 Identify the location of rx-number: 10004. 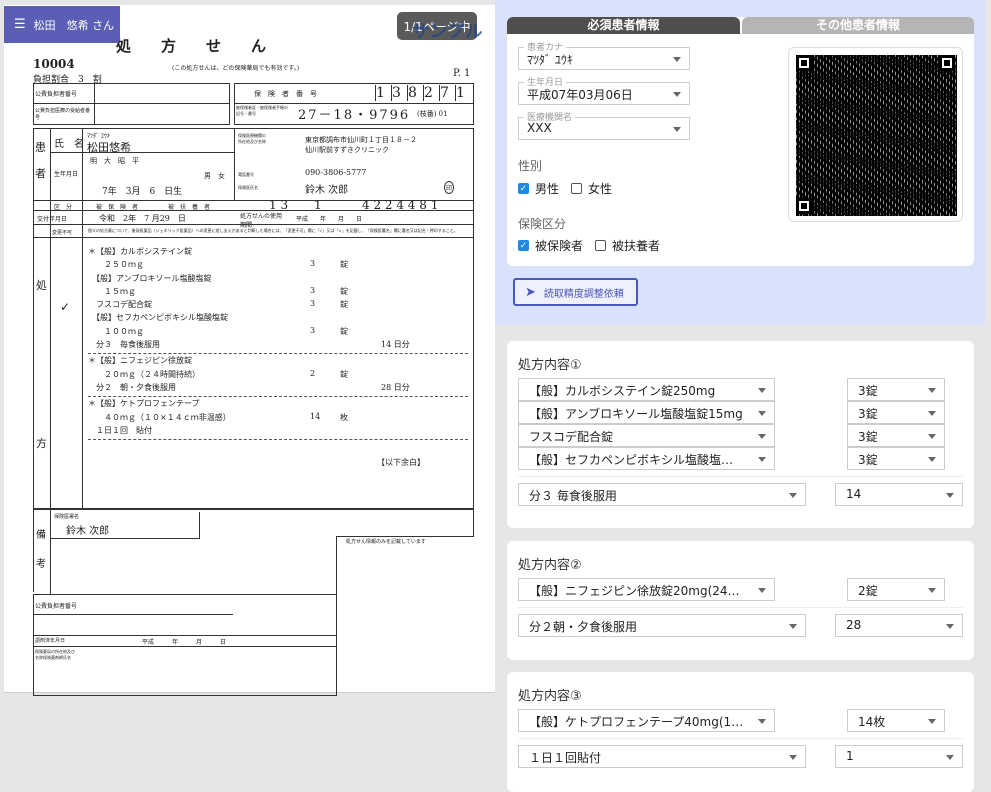
(54, 64).